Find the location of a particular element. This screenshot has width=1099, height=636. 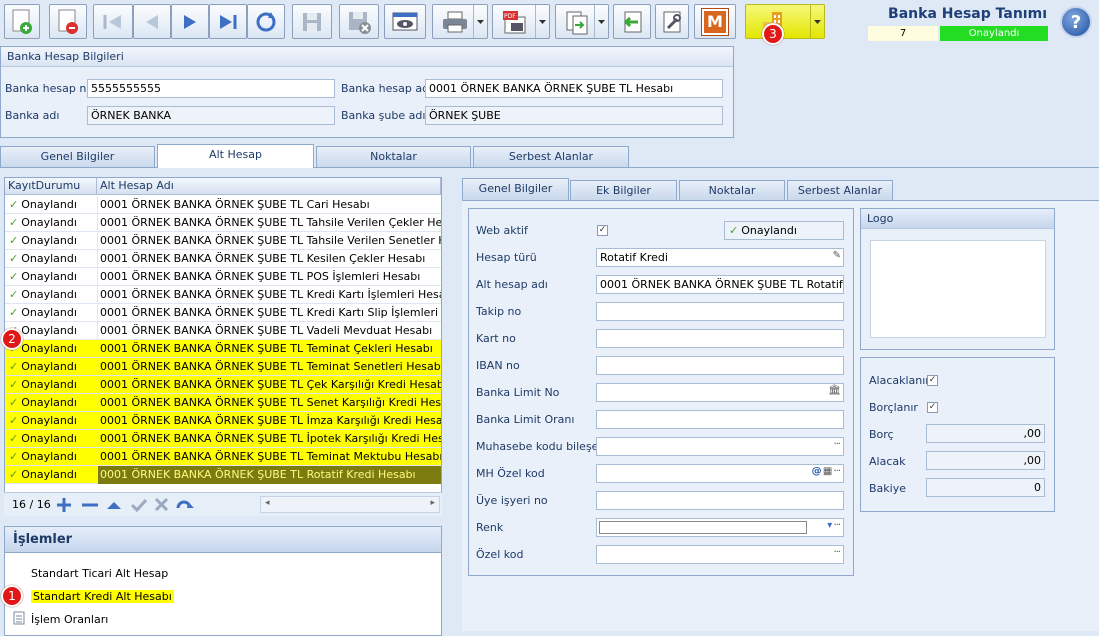

logo-group: Logo is located at coordinates (957, 279).